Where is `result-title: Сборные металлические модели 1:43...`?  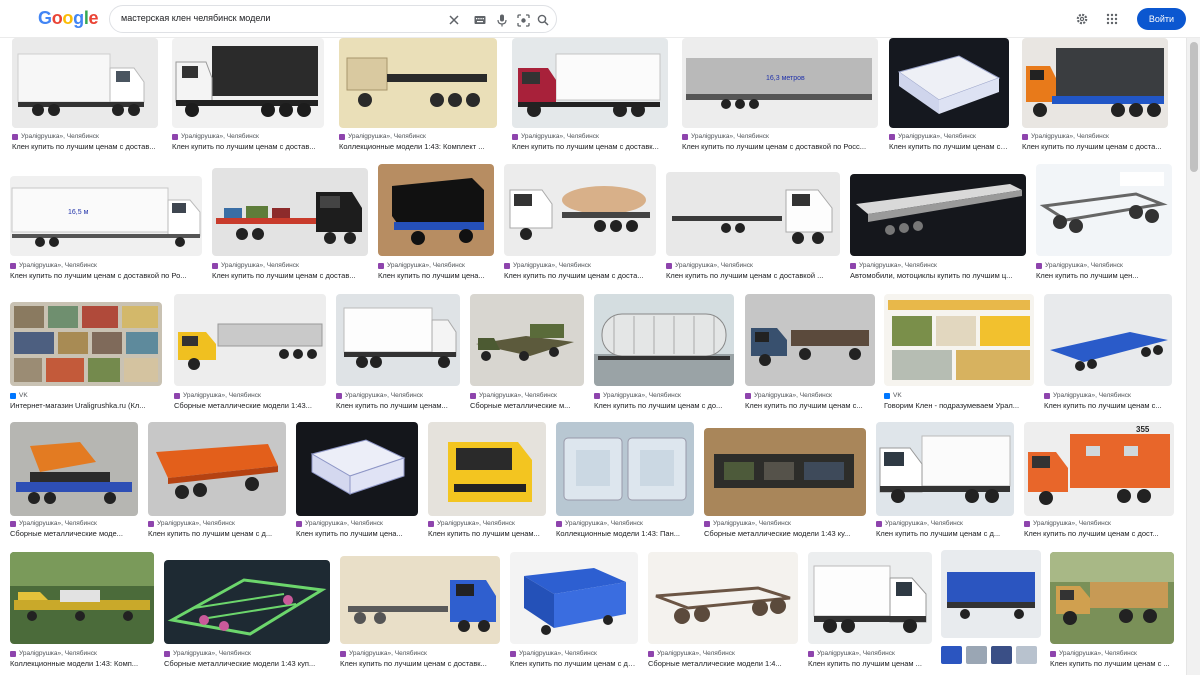
result-title: Сборные металлические модели 1:43... is located at coordinates (250, 405).